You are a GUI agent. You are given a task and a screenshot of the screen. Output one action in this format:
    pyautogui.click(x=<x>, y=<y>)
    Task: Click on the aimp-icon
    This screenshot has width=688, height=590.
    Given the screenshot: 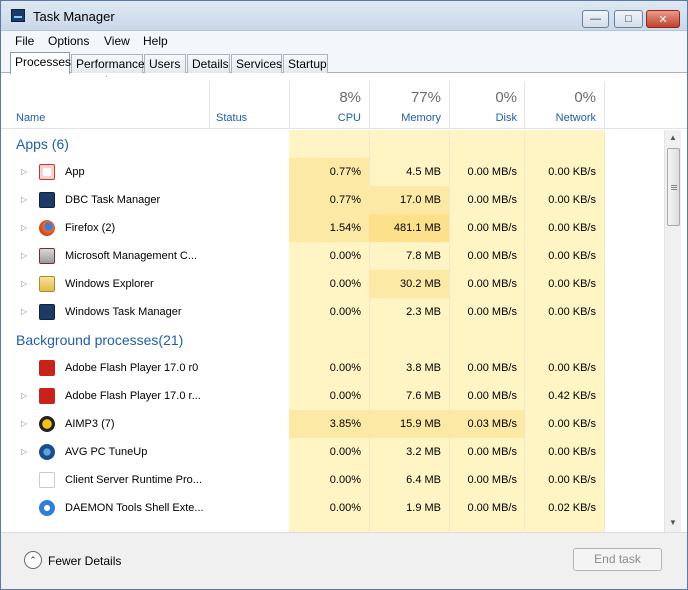 What is the action you would take?
    pyautogui.click(x=47, y=424)
    